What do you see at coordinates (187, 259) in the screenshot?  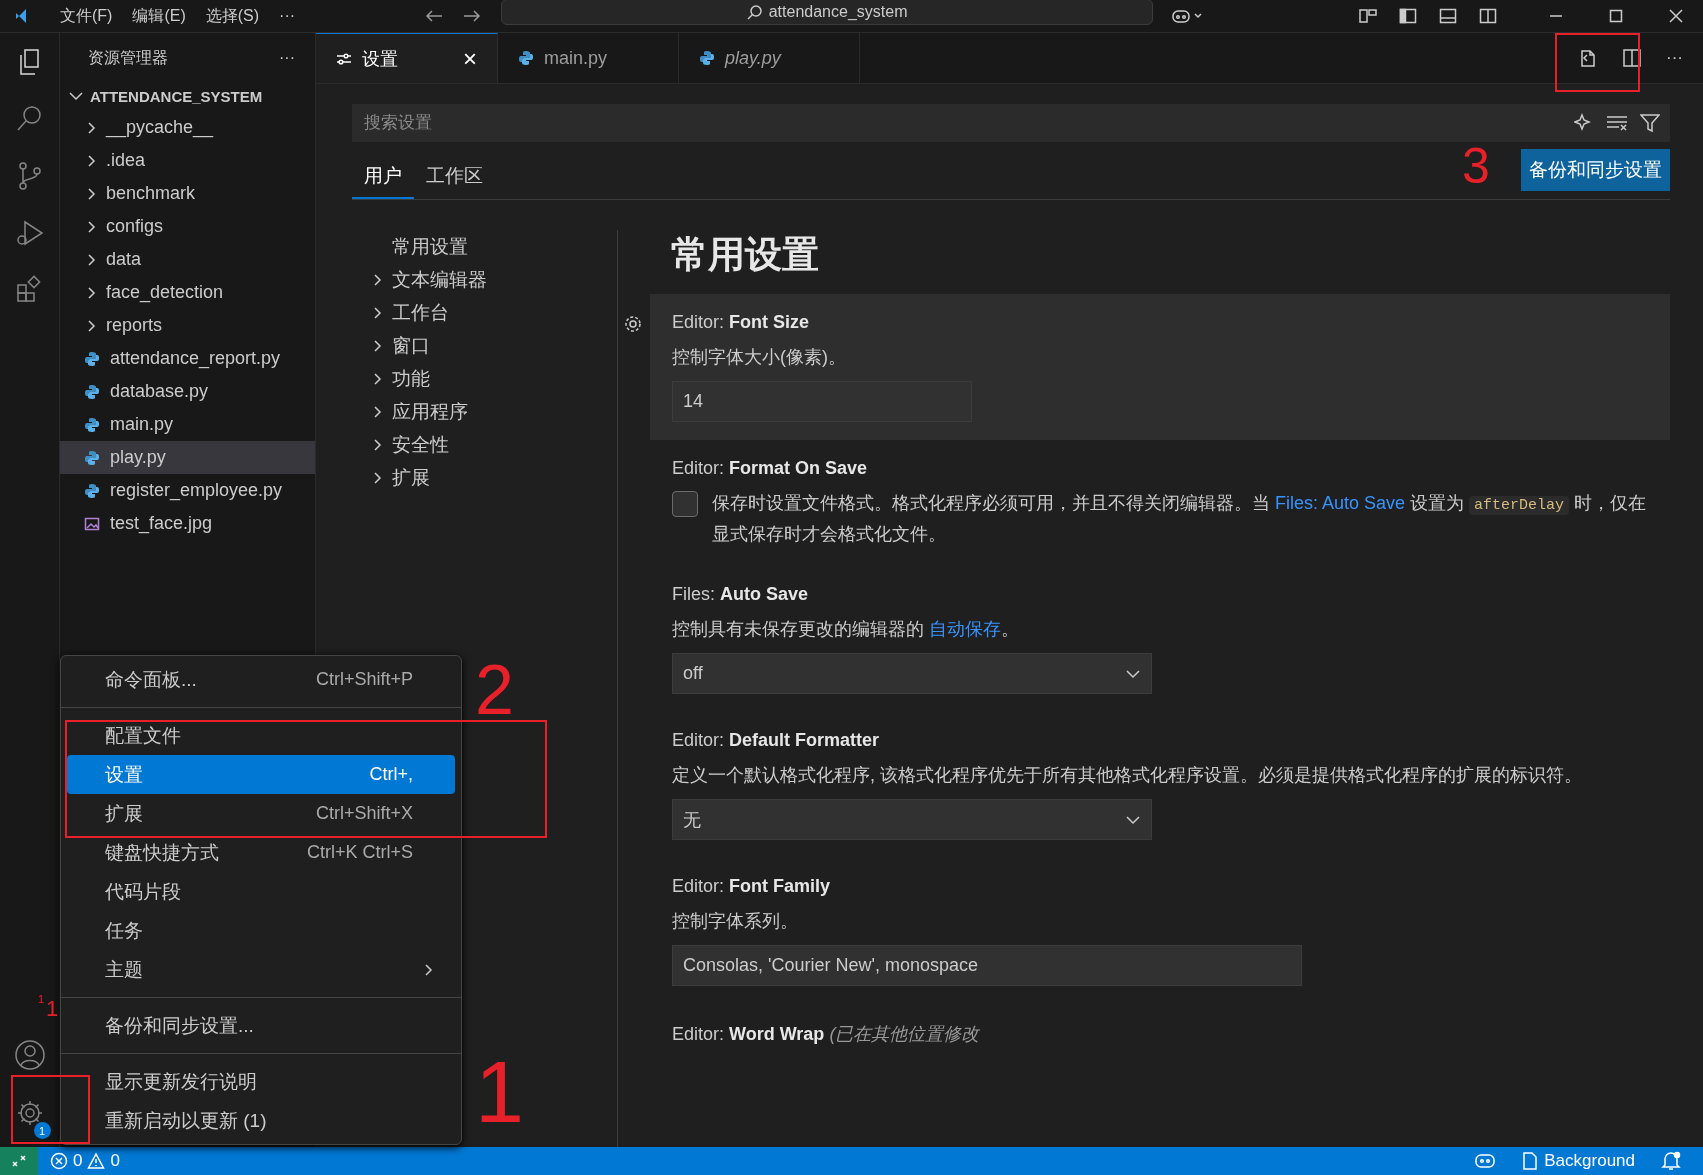 I see `file-tree-item: data` at bounding box center [187, 259].